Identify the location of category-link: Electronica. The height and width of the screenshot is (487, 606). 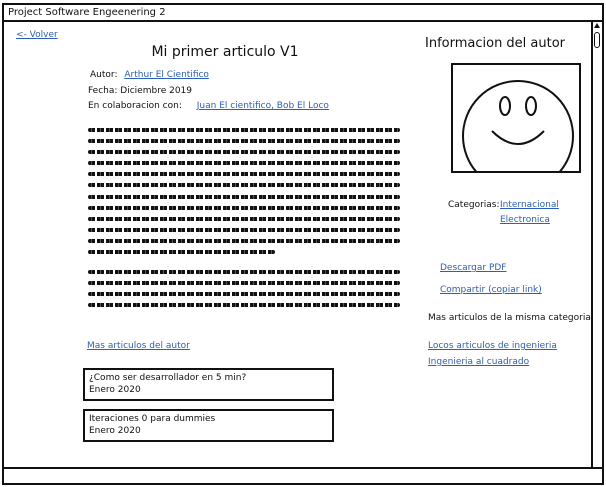
(525, 220).